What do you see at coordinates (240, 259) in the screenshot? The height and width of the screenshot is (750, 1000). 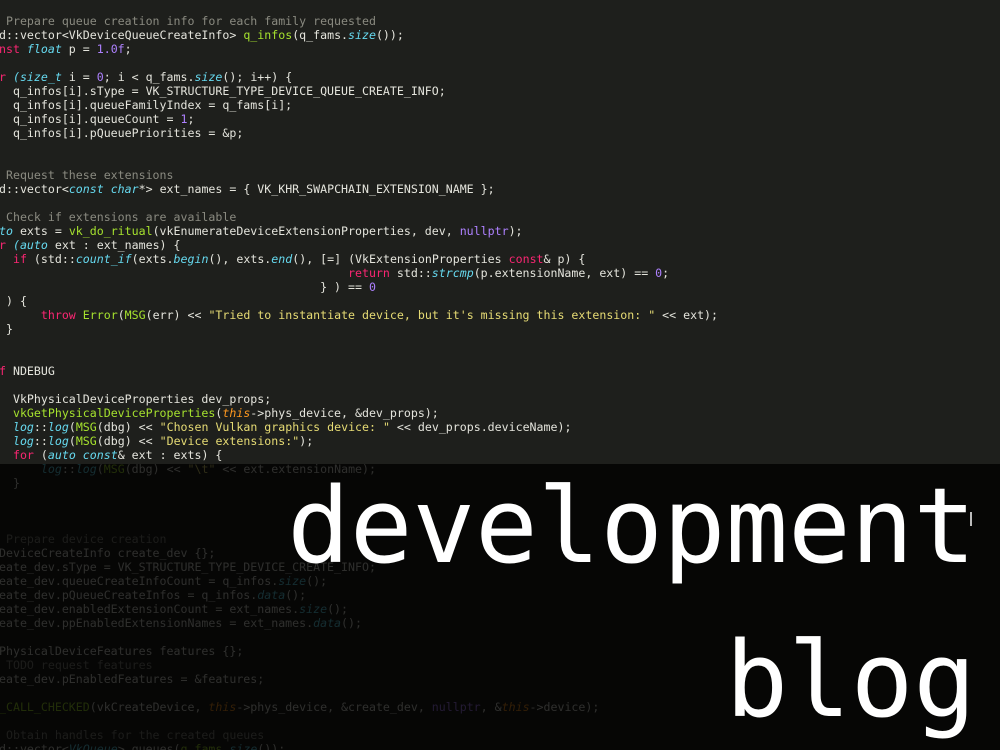 I see `code-token: (), exts.` at bounding box center [240, 259].